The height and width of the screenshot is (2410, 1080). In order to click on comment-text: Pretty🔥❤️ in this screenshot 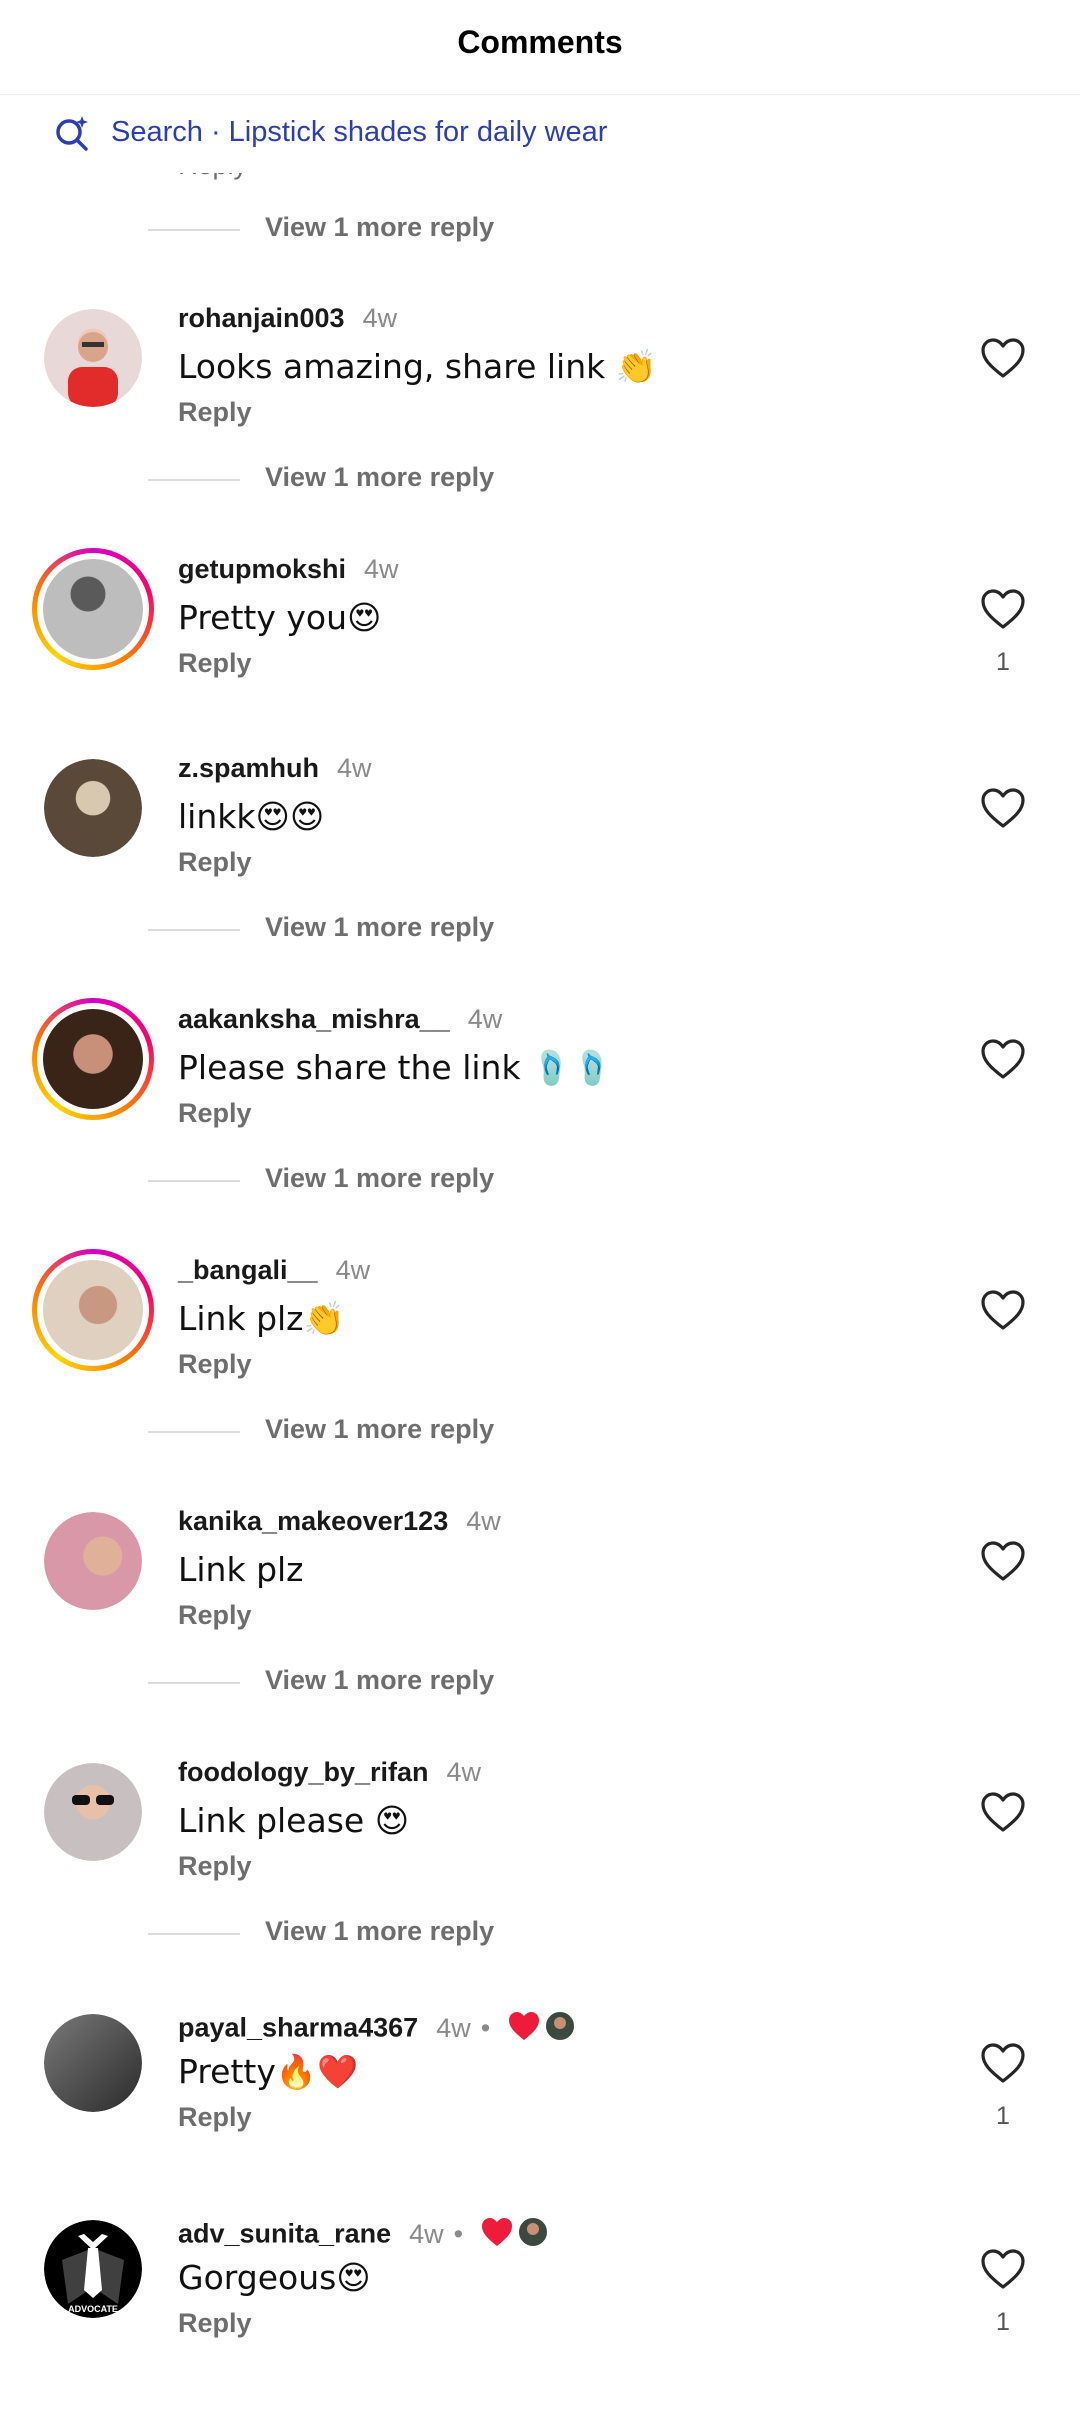, I will do `click(268, 2071)`.